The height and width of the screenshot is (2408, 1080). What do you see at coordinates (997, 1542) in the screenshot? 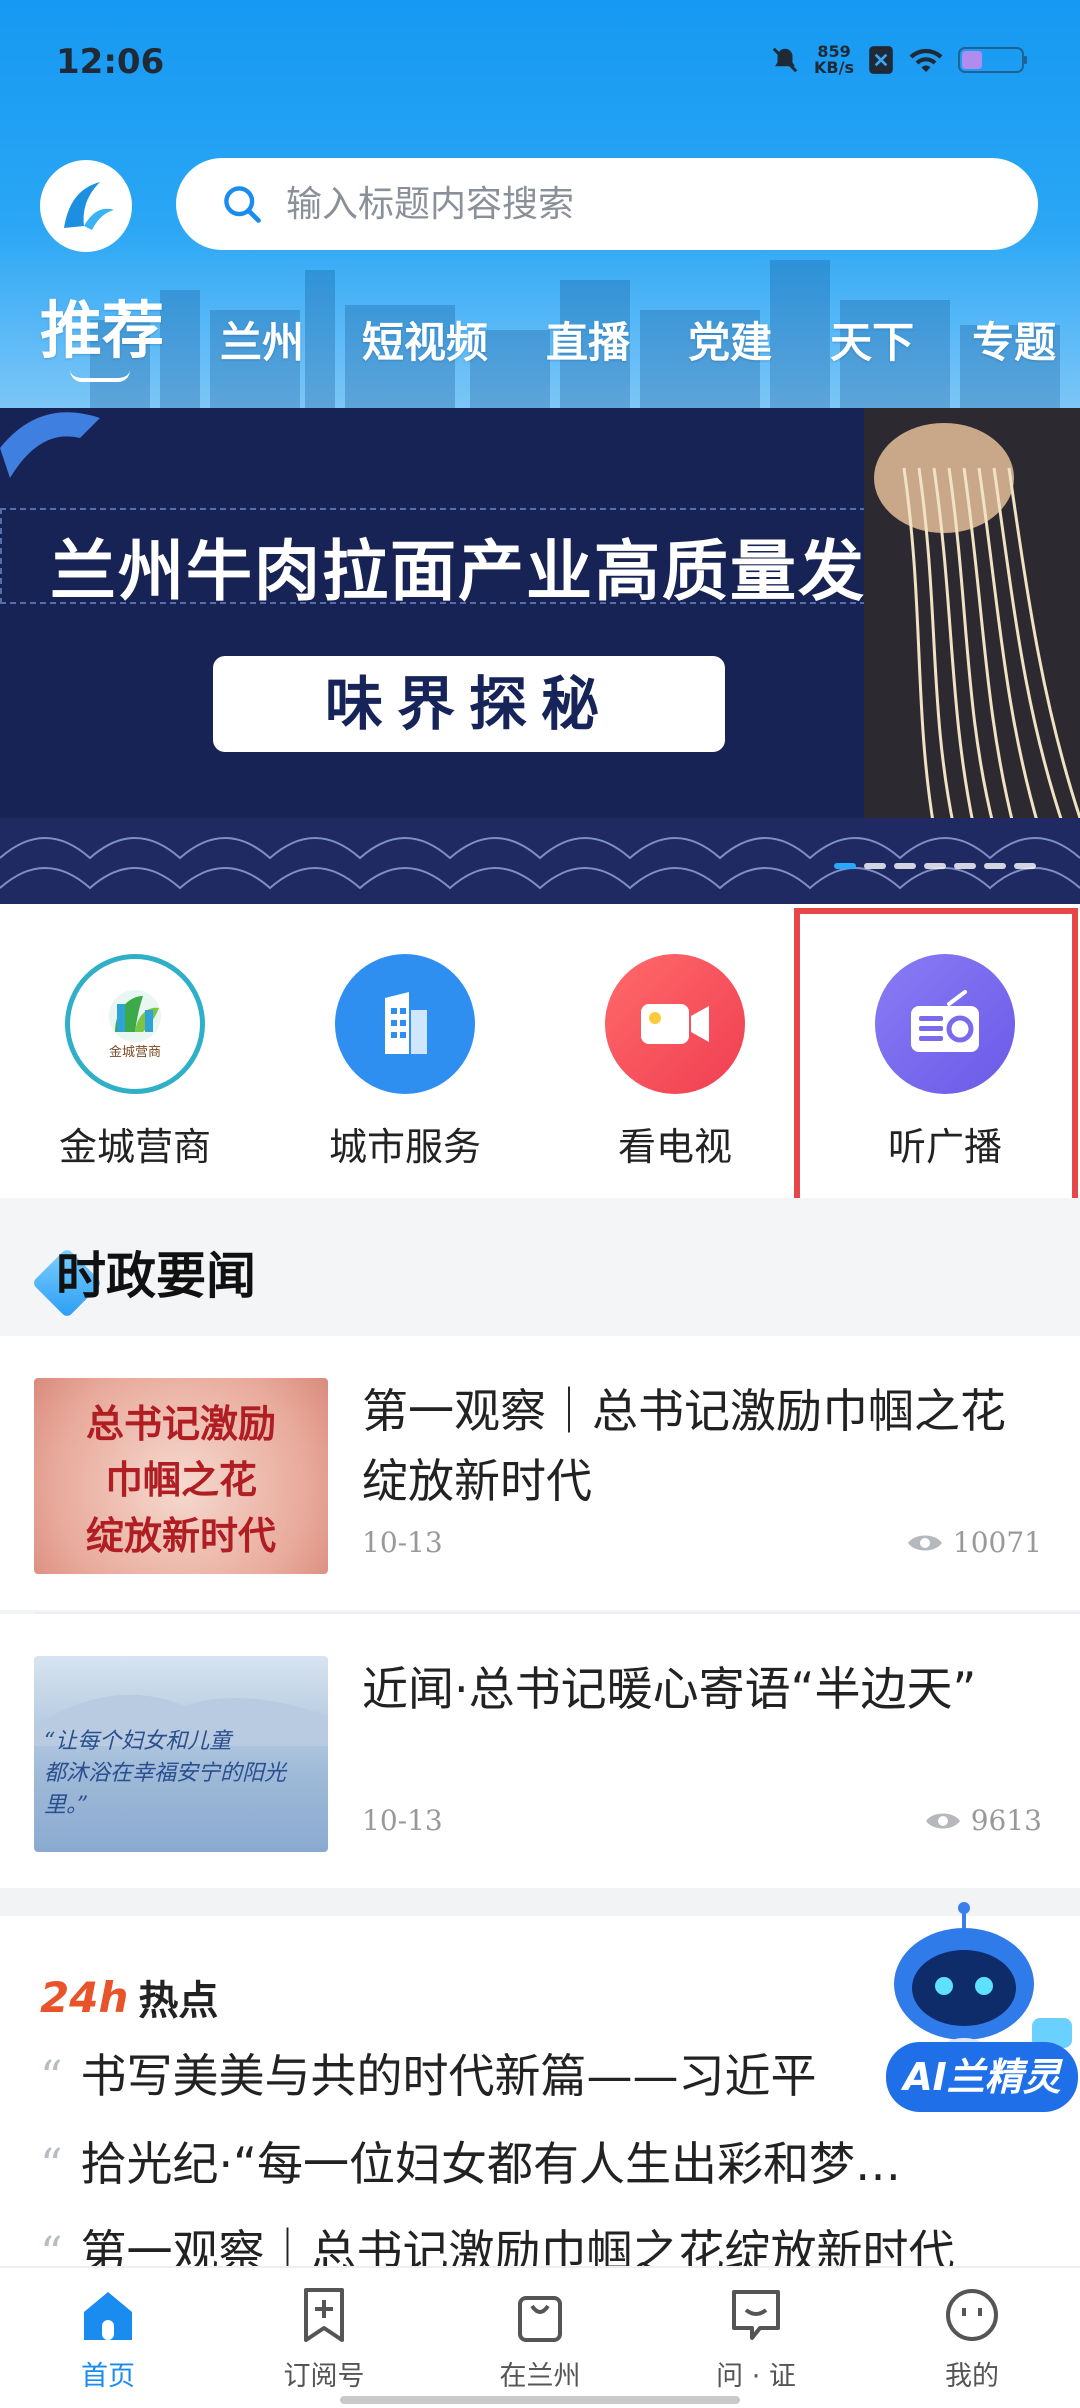
I see `news-view-count: 10071` at bounding box center [997, 1542].